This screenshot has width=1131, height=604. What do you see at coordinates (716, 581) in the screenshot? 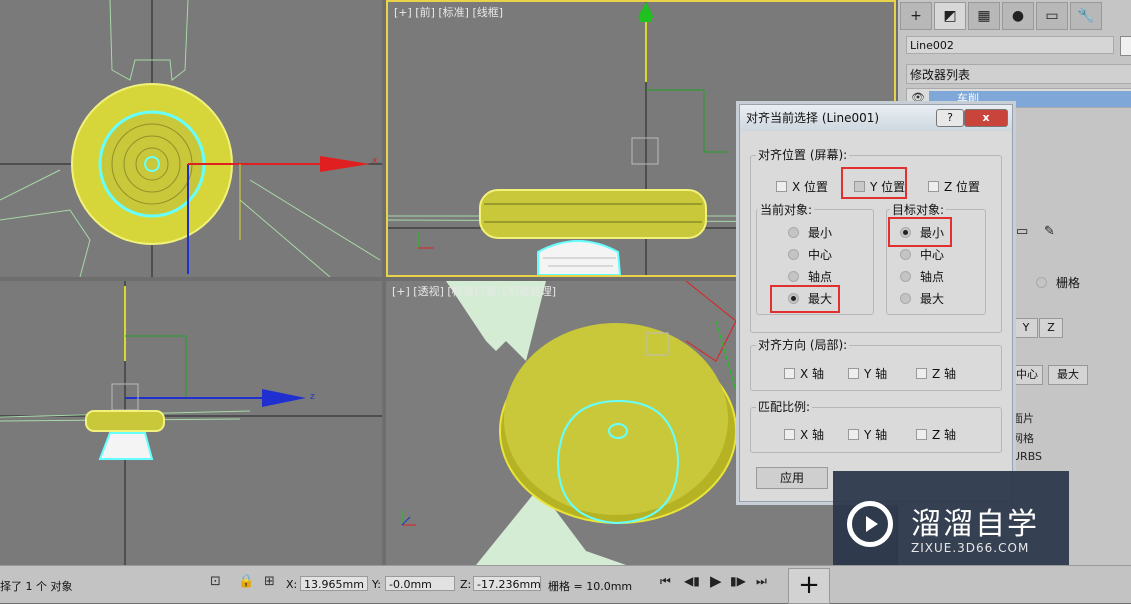
I see `play-icon: ▶` at bounding box center [716, 581].